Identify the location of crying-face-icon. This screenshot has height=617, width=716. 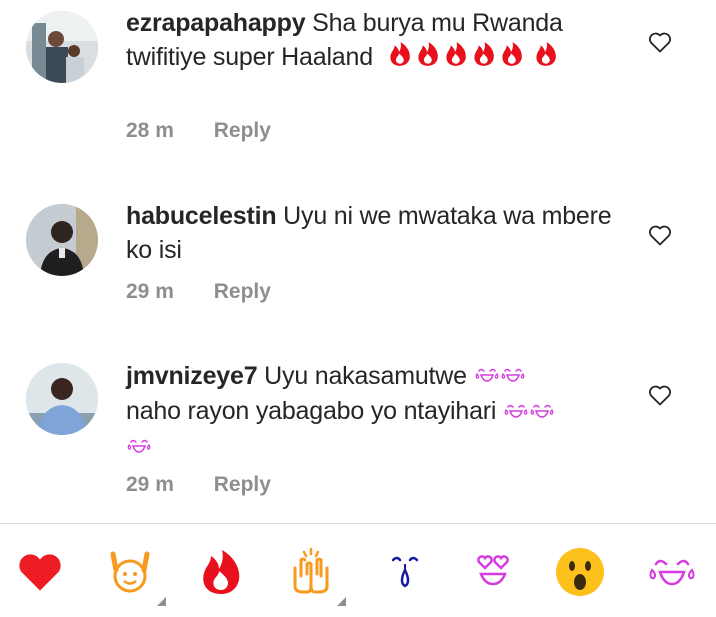
(405, 572).